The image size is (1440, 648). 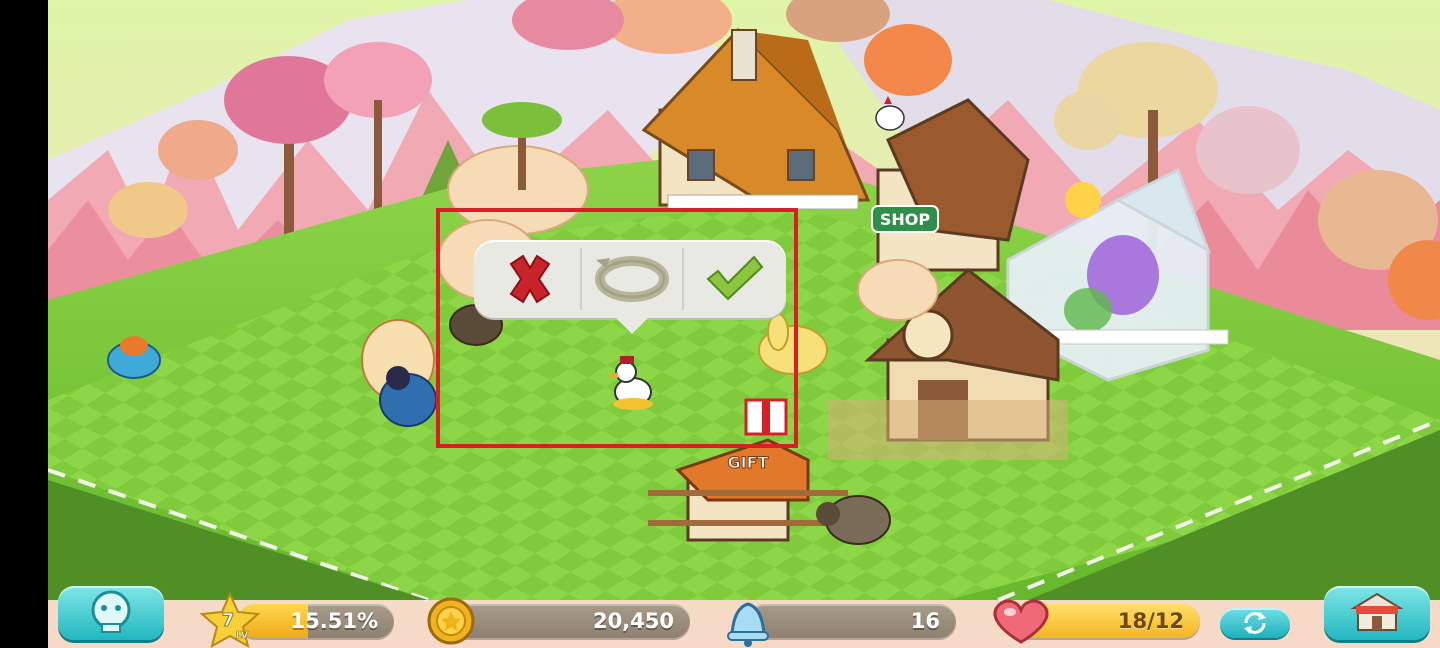 I want to click on coin-count: 20,450, so click(x=633, y=621).